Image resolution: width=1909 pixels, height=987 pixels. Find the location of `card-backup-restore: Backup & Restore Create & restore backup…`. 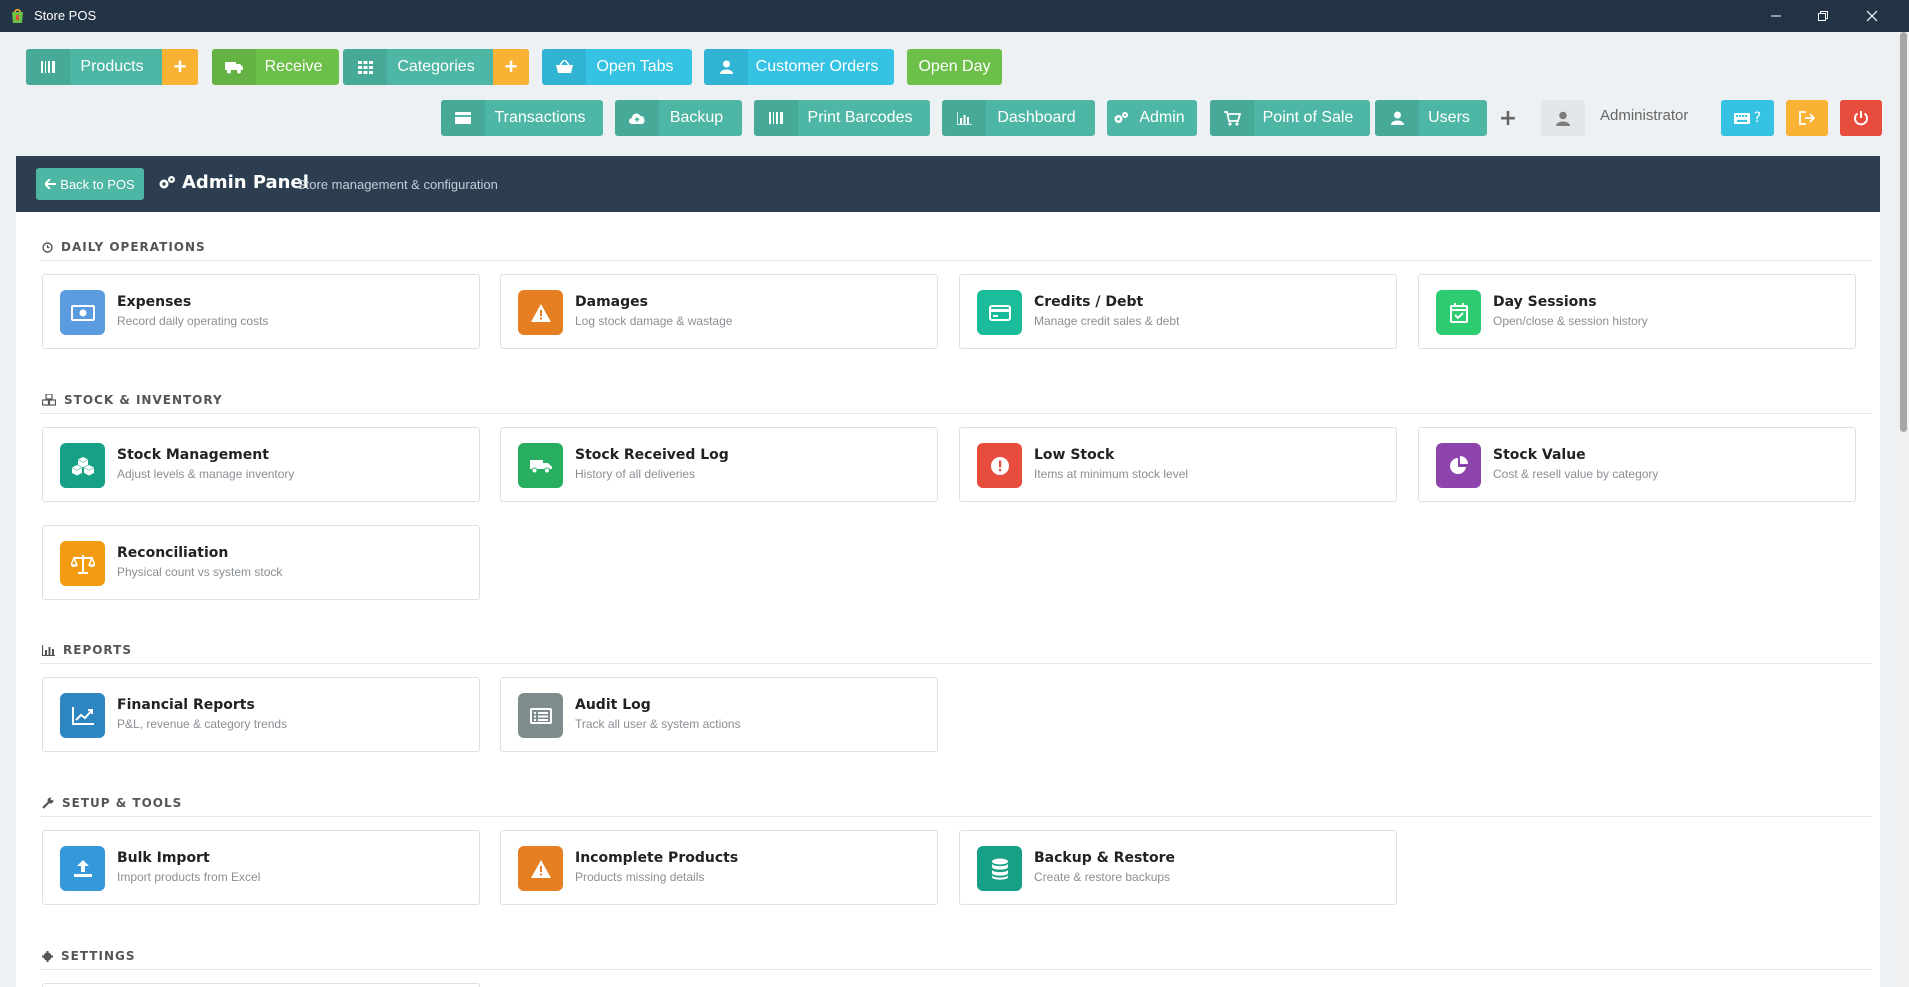

card-backup-restore: Backup & Restore Create & restore backup… is located at coordinates (1178, 867).